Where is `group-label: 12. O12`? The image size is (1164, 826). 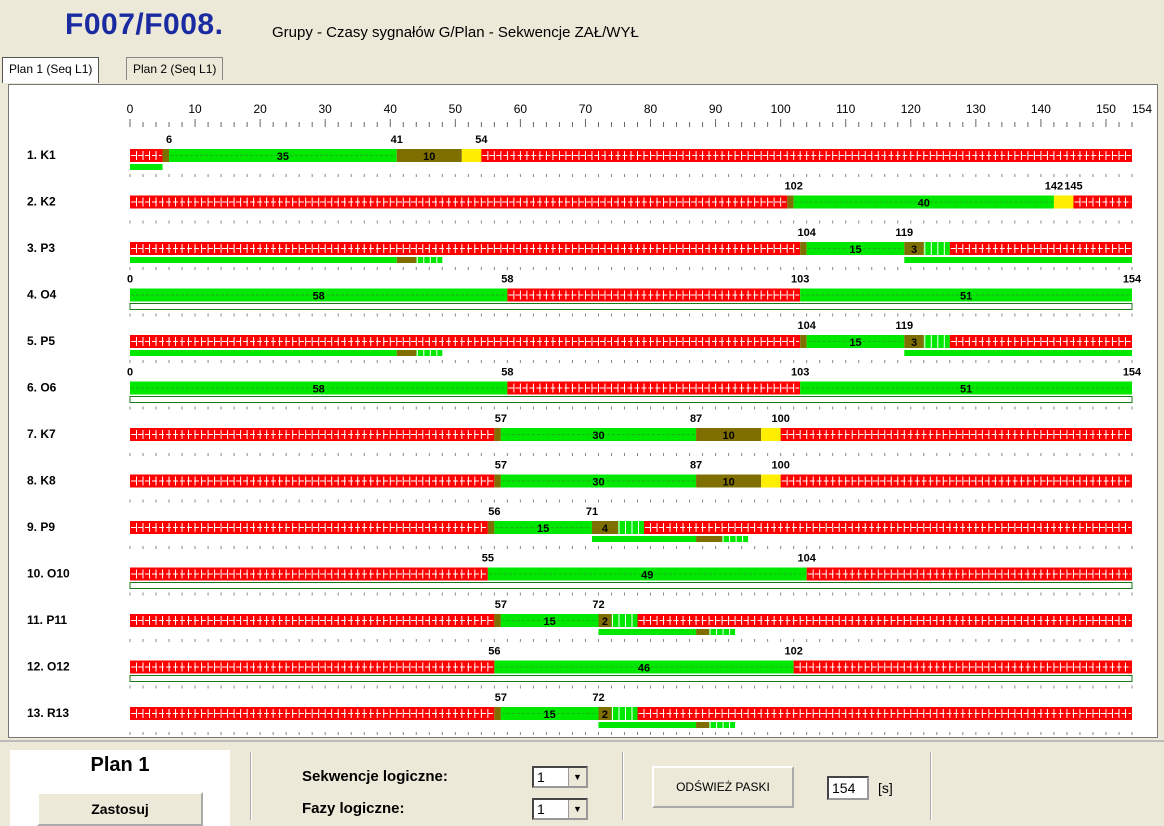
group-label: 12. O12 is located at coordinates (48, 667).